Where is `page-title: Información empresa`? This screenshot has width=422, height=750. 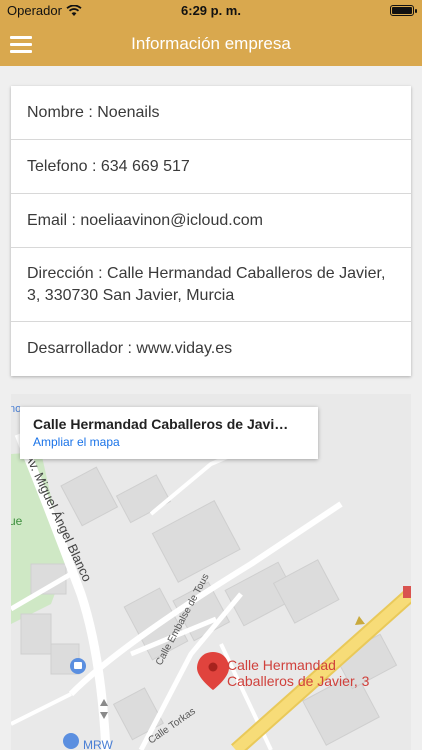
page-title: Información empresa is located at coordinates (211, 43).